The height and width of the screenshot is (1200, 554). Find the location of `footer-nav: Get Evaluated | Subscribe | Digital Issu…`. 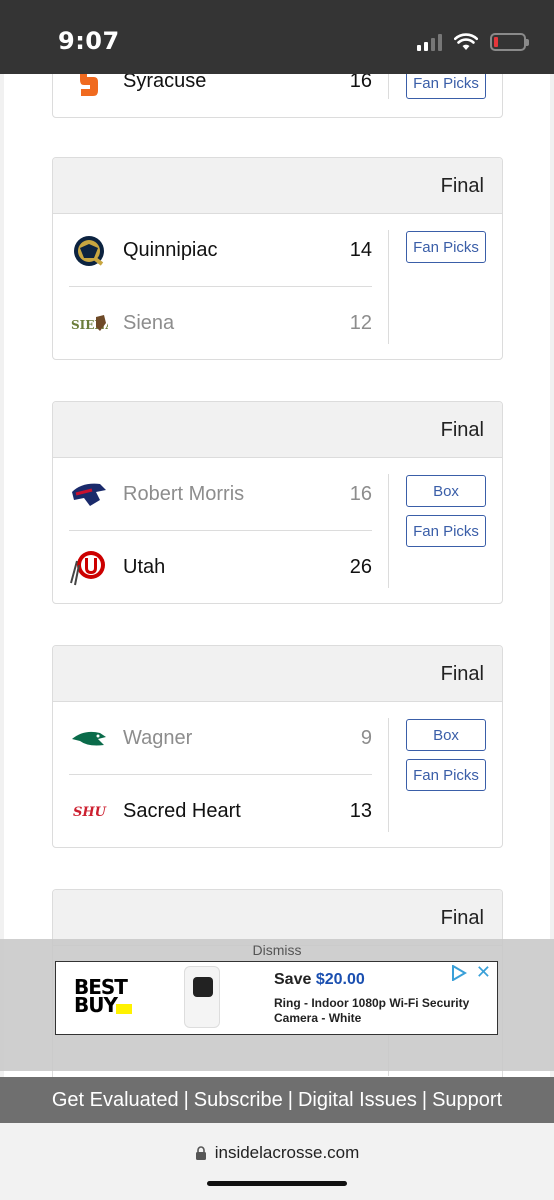

footer-nav: Get Evaluated | Subscribe | Digital Issu… is located at coordinates (277, 1100).